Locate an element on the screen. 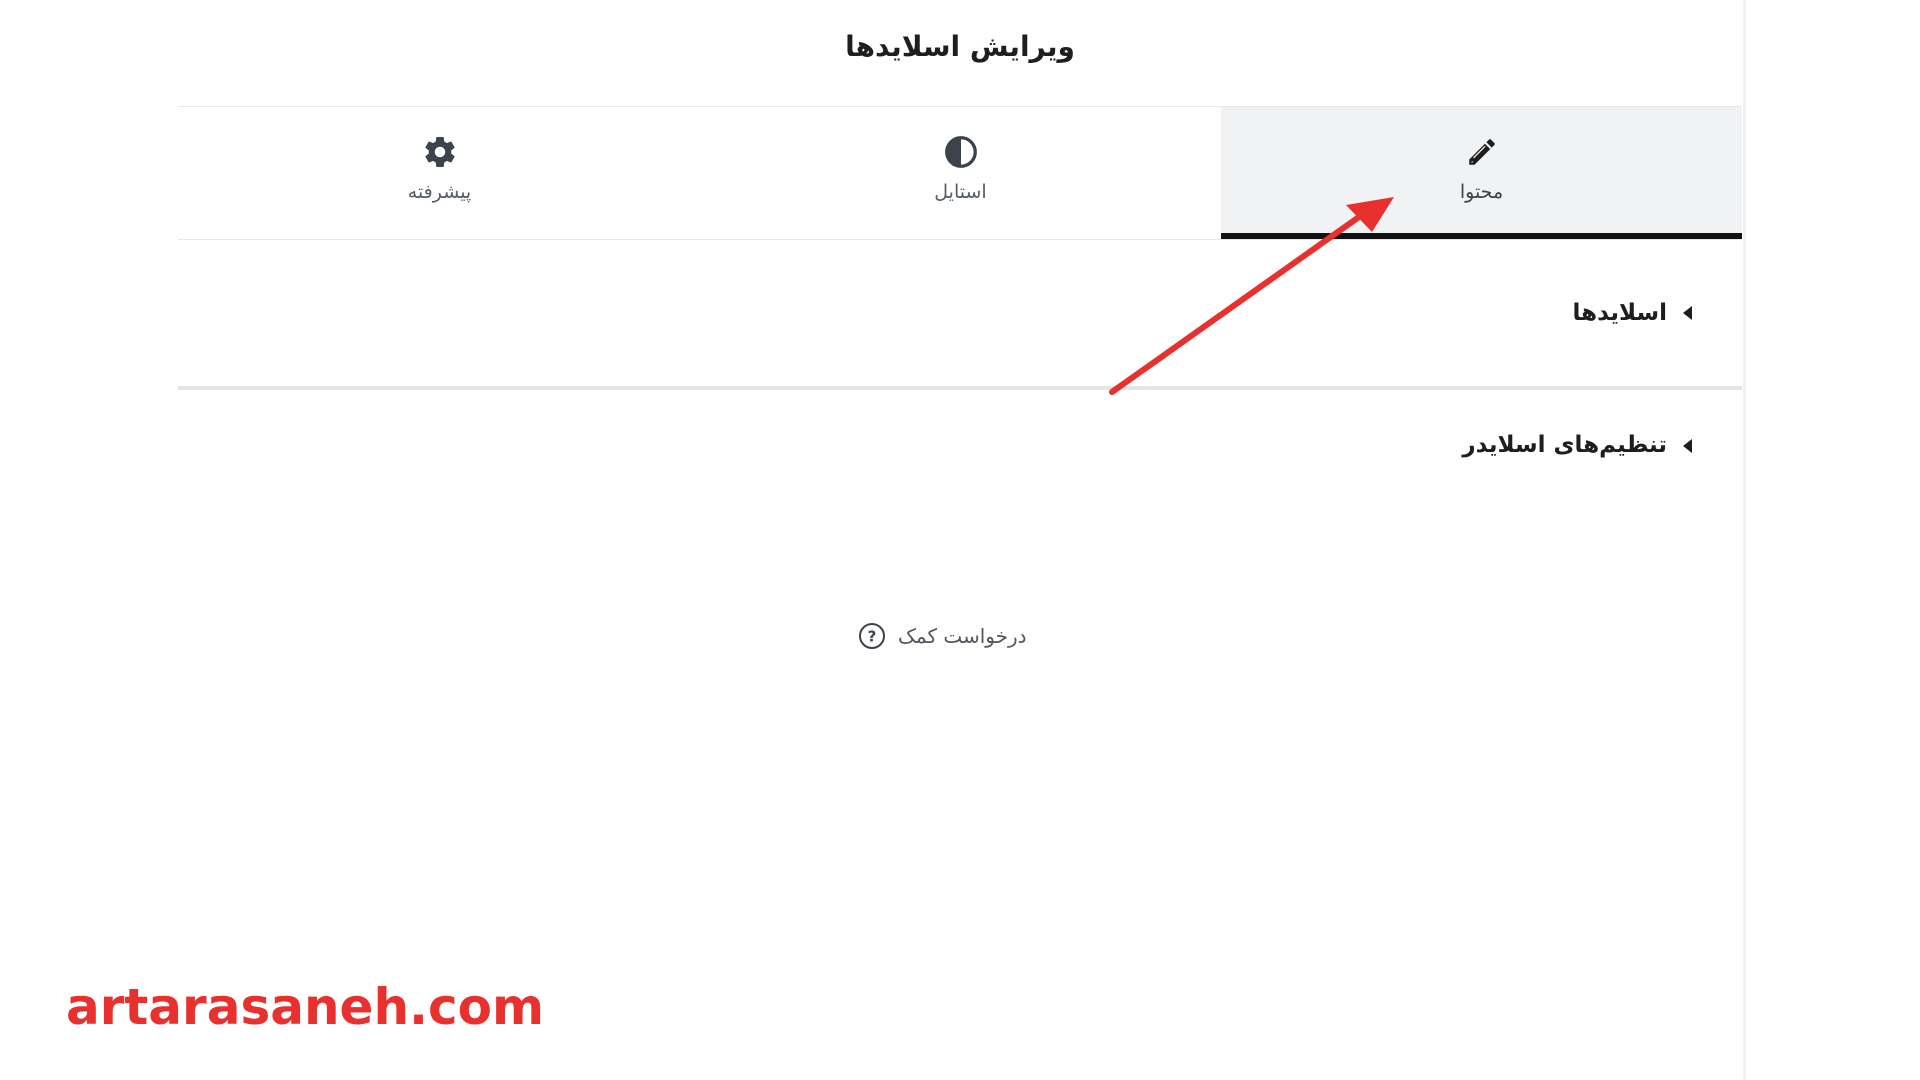 The image size is (1920, 1080). pencil-icon is located at coordinates (1482, 152).